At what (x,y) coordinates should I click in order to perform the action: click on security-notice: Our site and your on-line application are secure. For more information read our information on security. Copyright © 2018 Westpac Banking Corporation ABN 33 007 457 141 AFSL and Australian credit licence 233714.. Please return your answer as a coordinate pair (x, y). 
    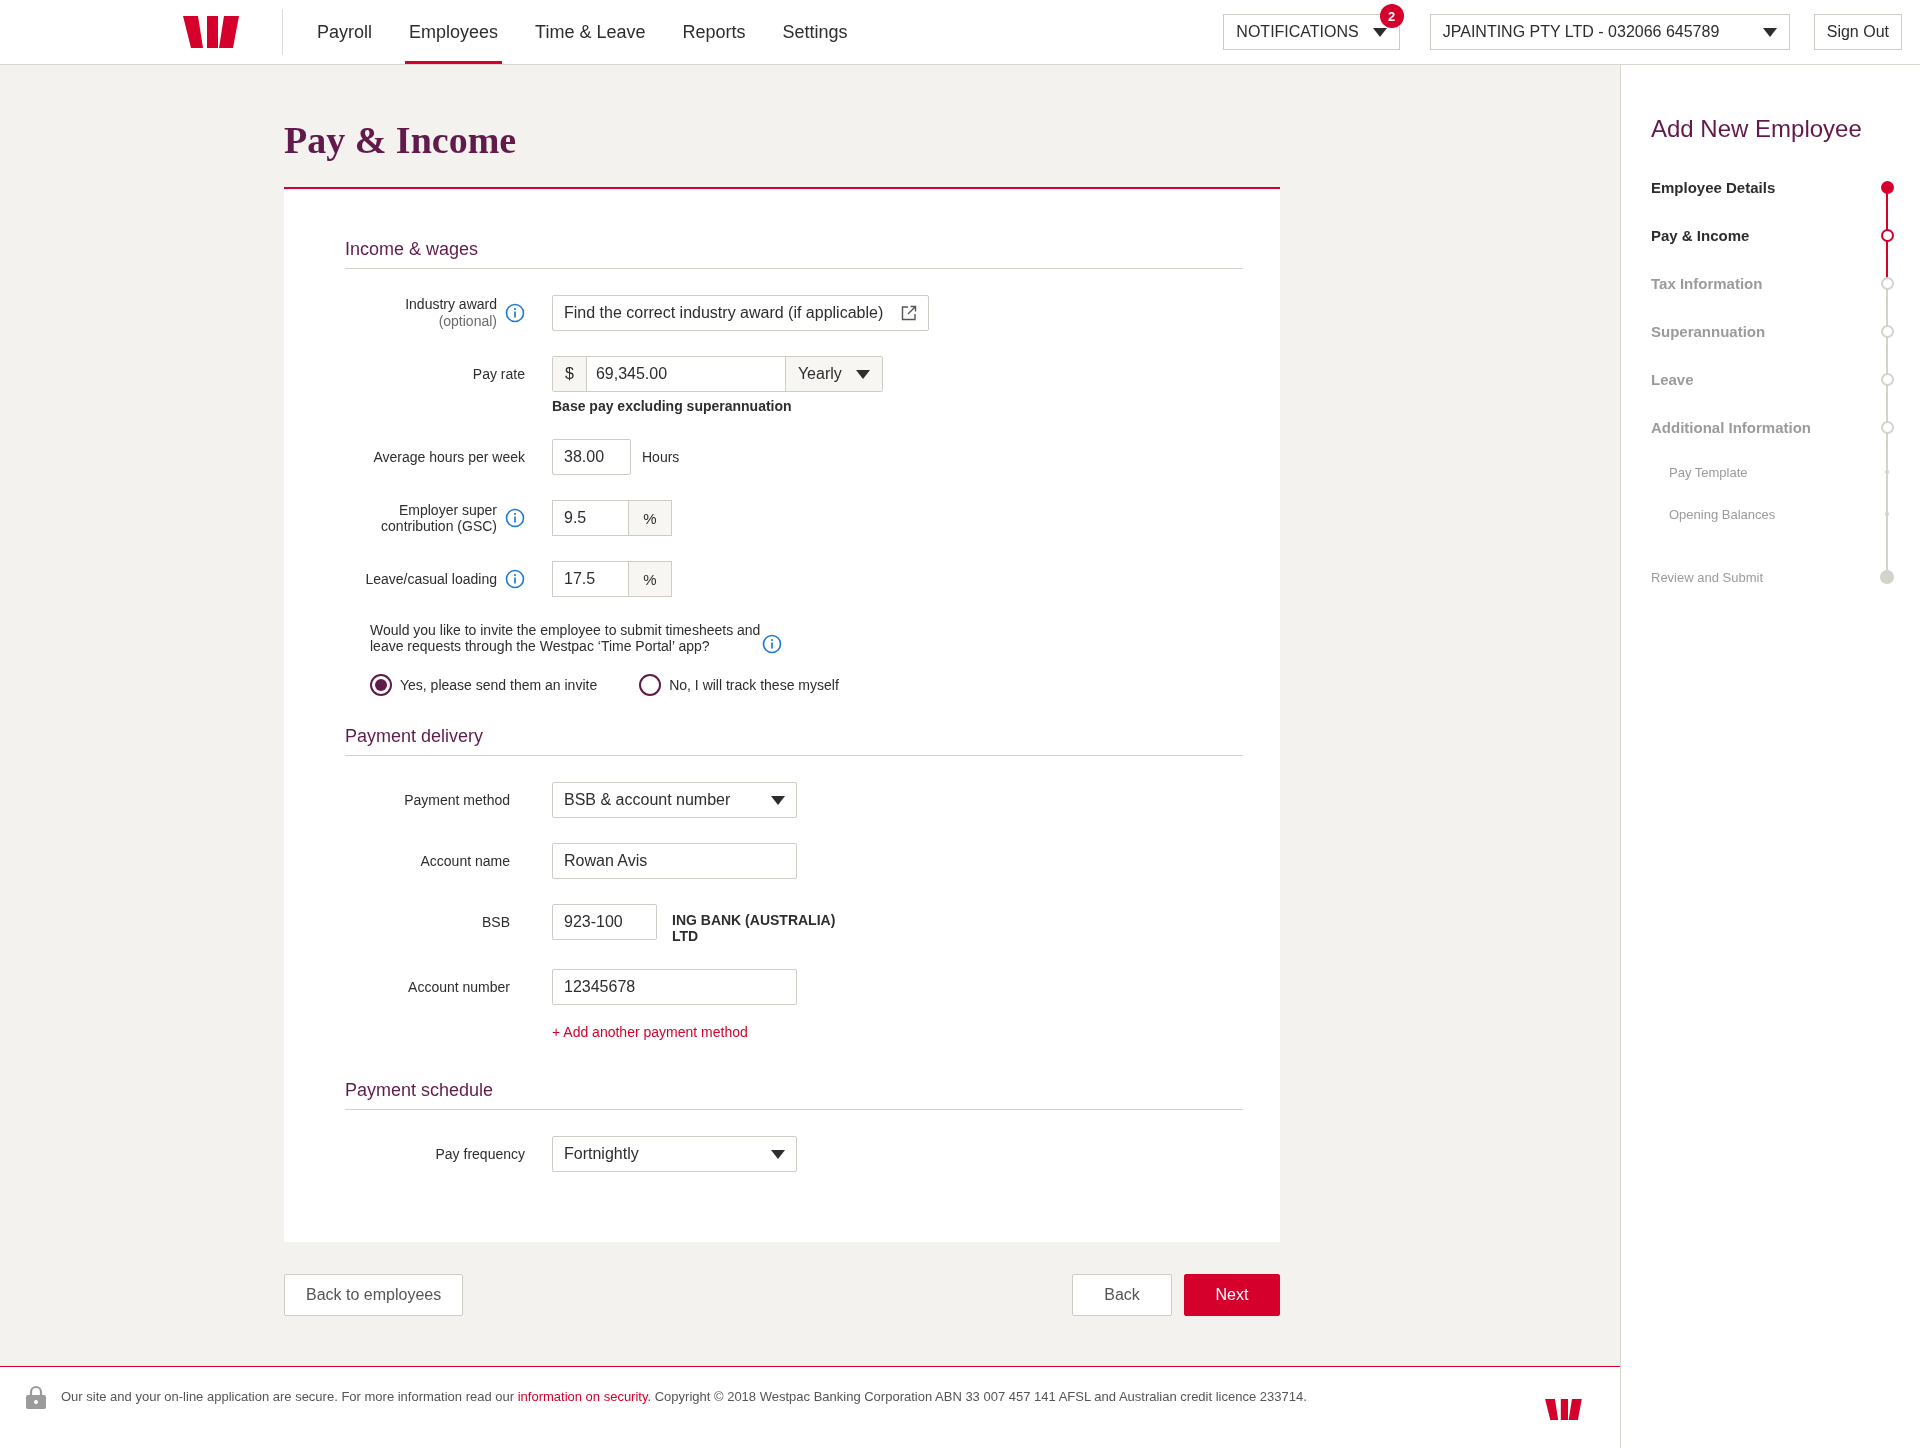
    Looking at the image, I should click on (684, 1396).